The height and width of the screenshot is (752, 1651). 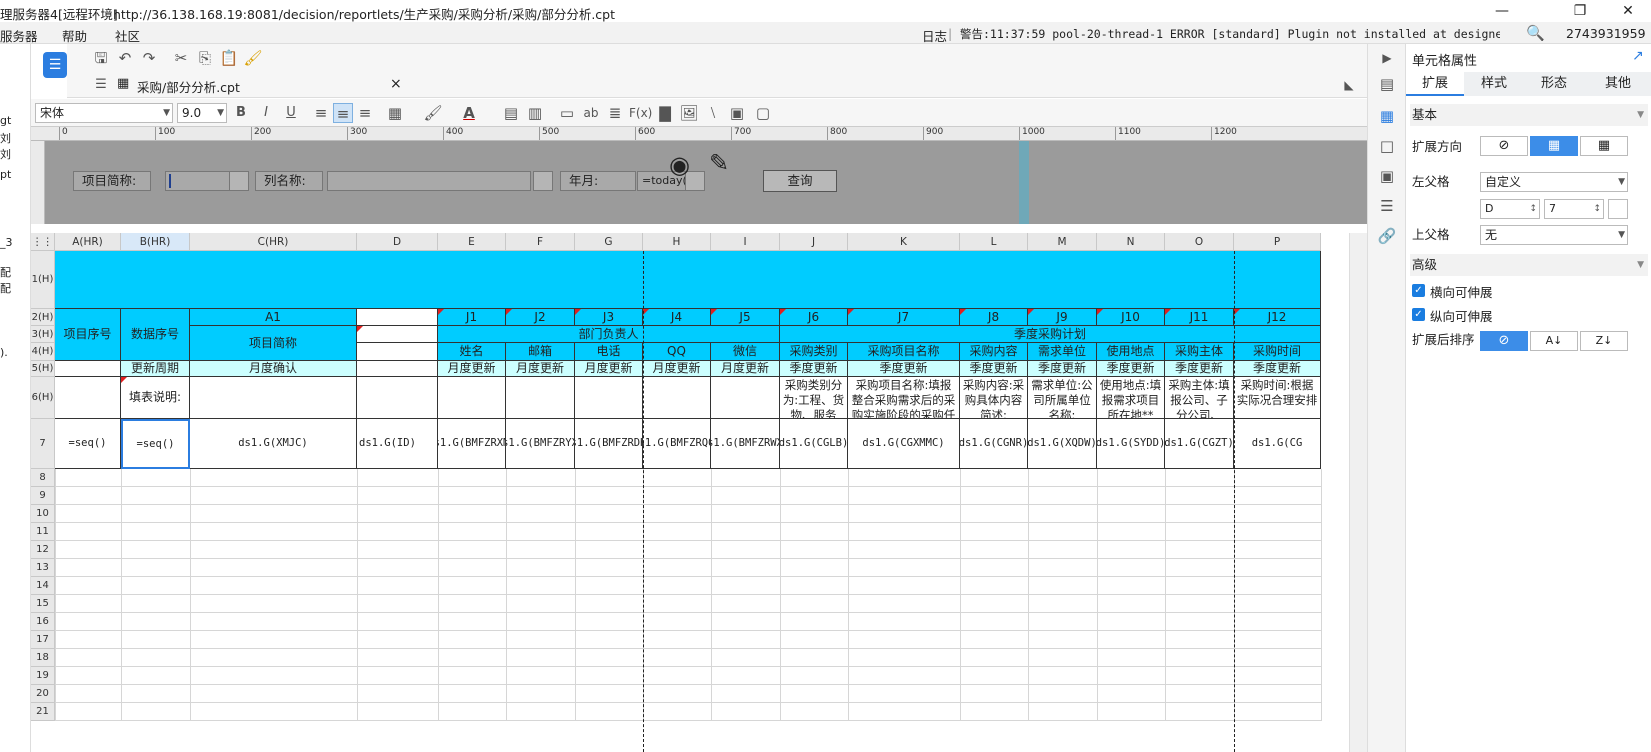 What do you see at coordinates (745, 352) in the screenshot?
I see `header-field: 微信` at bounding box center [745, 352].